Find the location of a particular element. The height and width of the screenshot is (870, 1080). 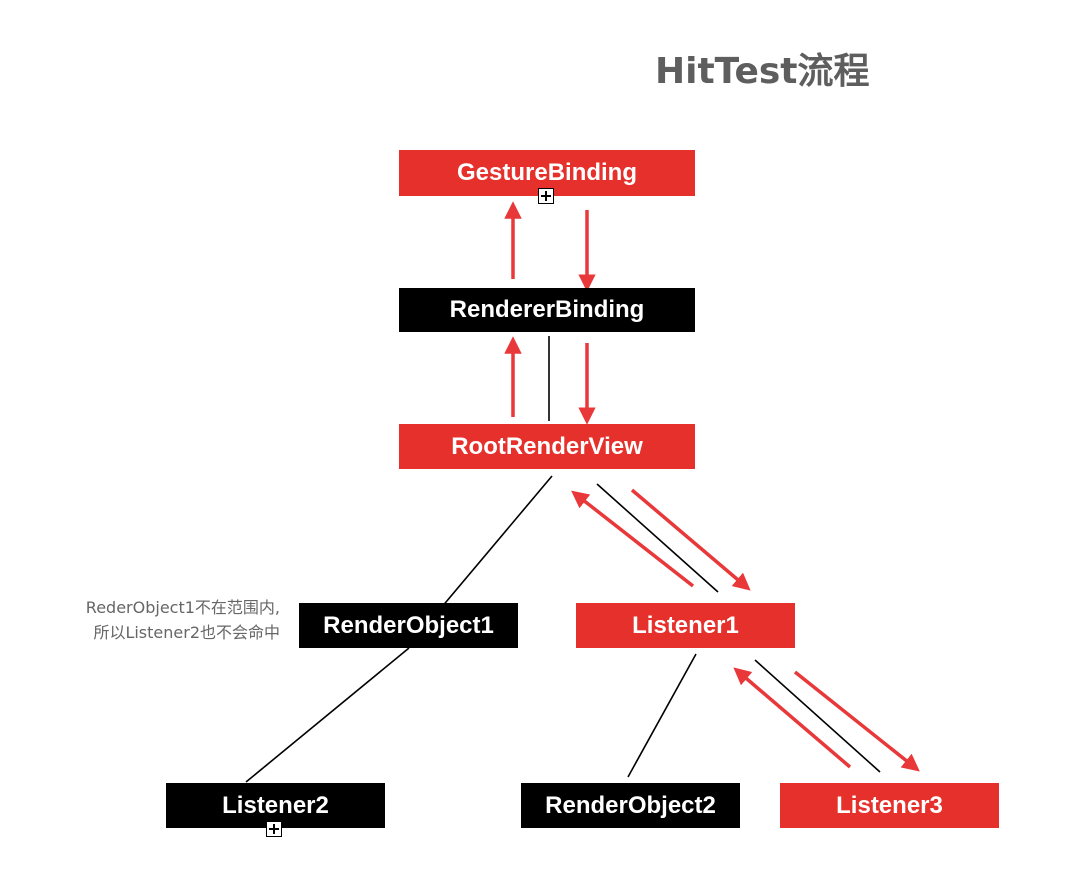

node-listener1: Listener1 is located at coordinates (685, 625).